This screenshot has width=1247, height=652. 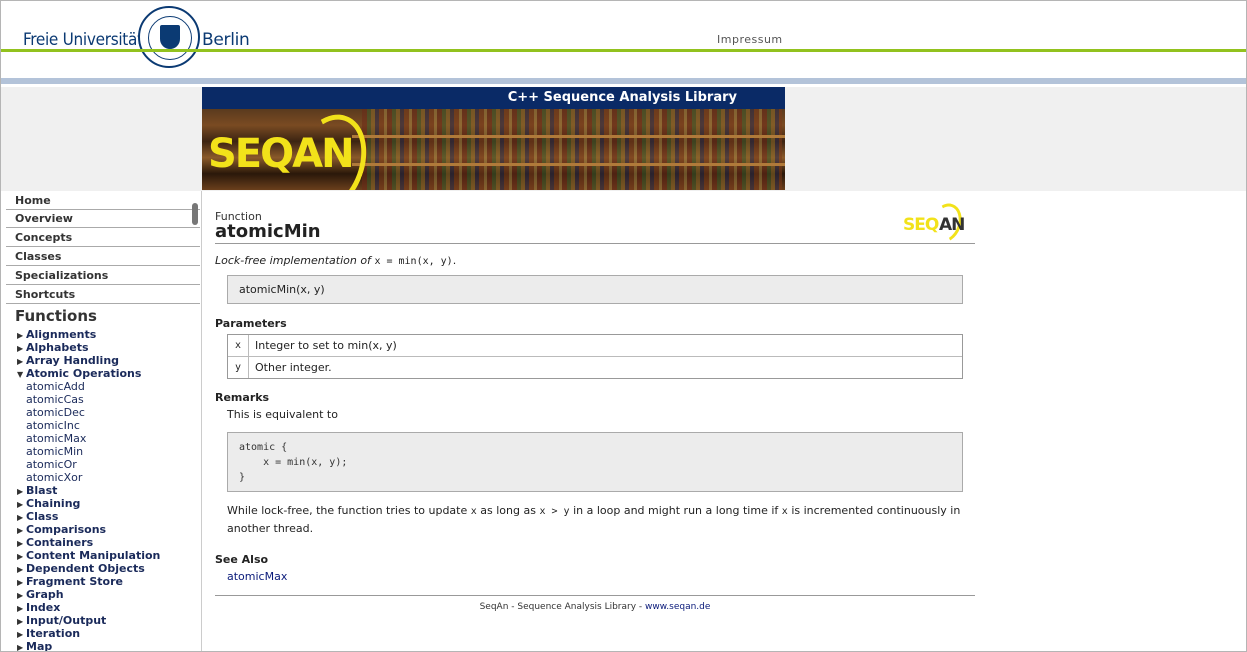 I want to click on tree-category-comparisons: ▶ Comparisons, so click(x=61, y=530).